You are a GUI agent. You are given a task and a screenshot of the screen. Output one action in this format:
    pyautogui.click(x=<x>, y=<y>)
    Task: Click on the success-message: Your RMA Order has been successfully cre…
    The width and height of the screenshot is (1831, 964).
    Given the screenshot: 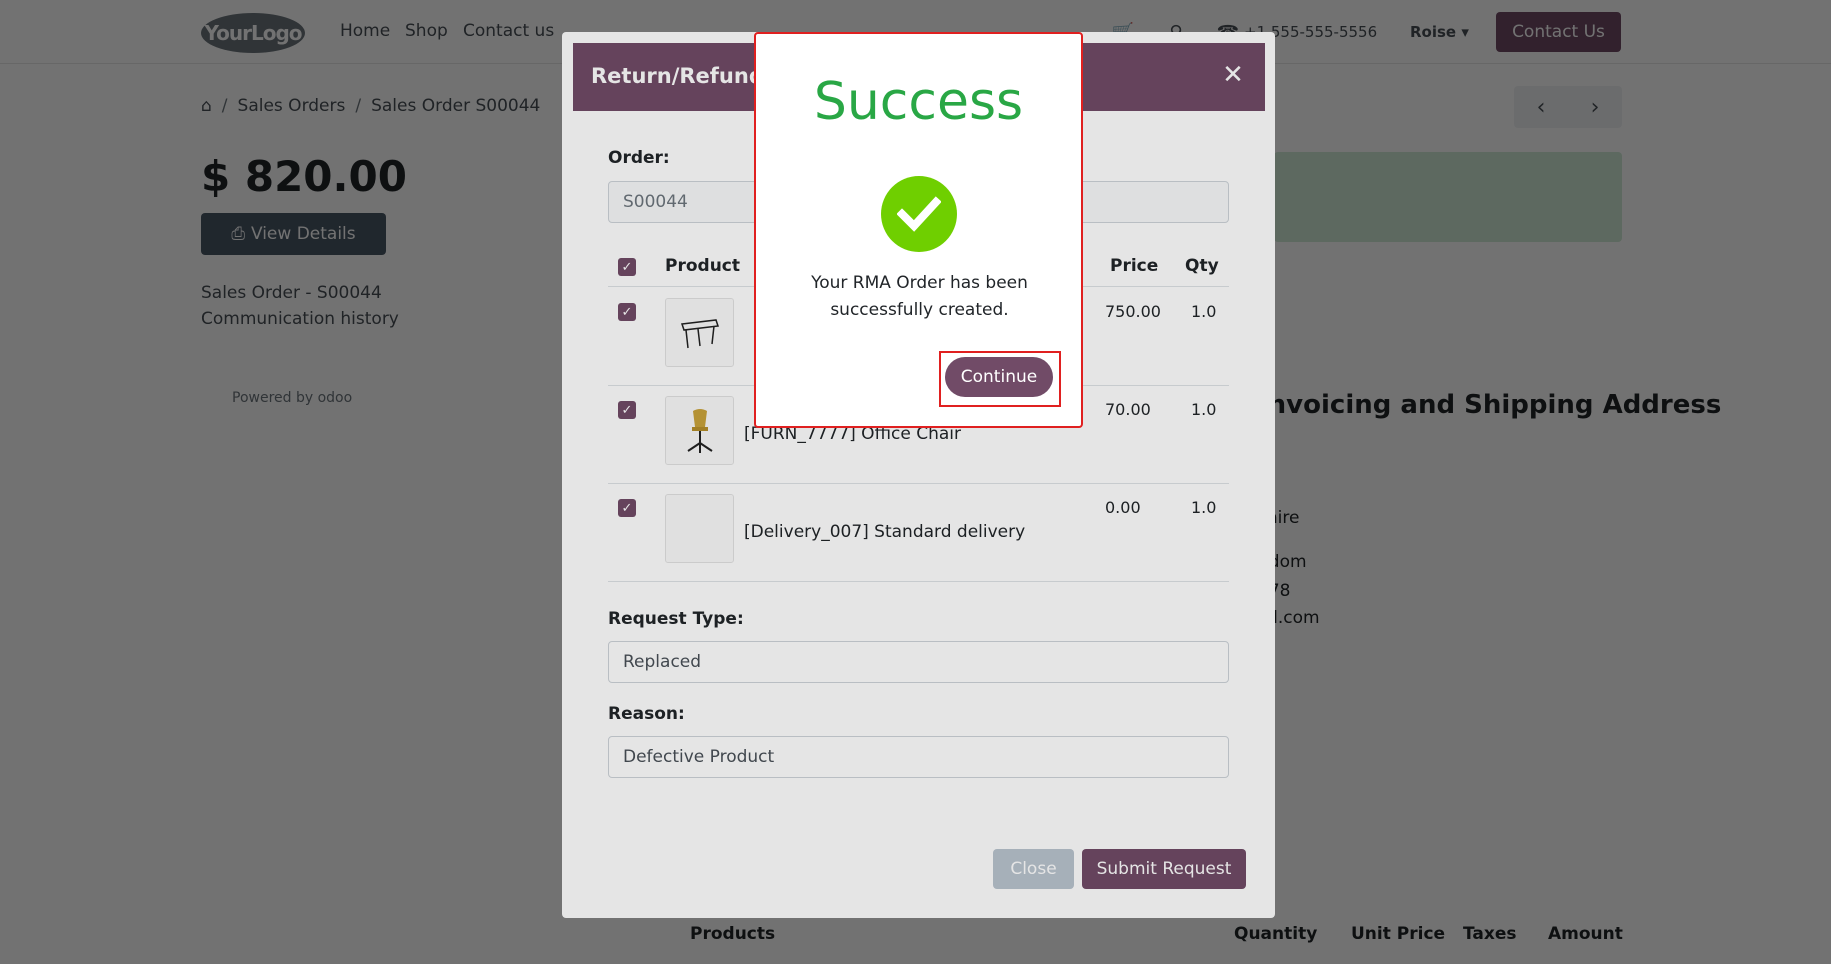 What is the action you would take?
    pyautogui.click(x=919, y=296)
    